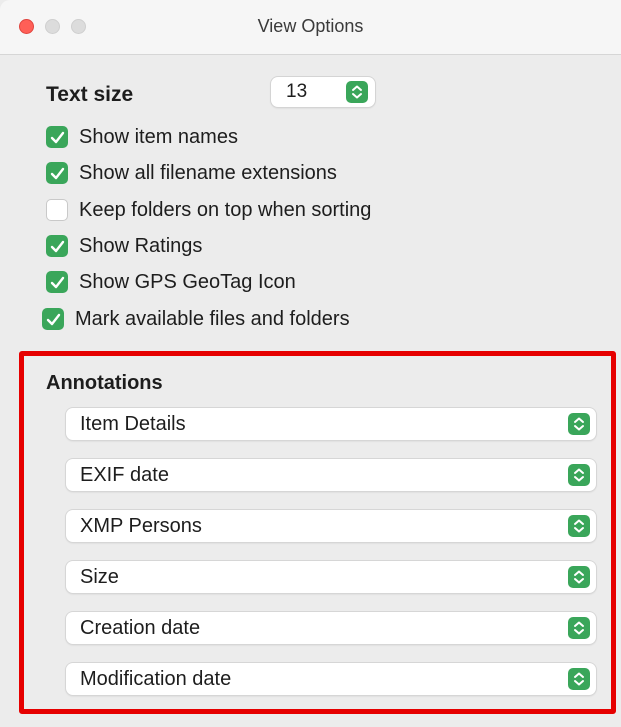 The width and height of the screenshot is (621, 727). I want to click on checkbox-show-ratings: Show Ratings, so click(124, 246).